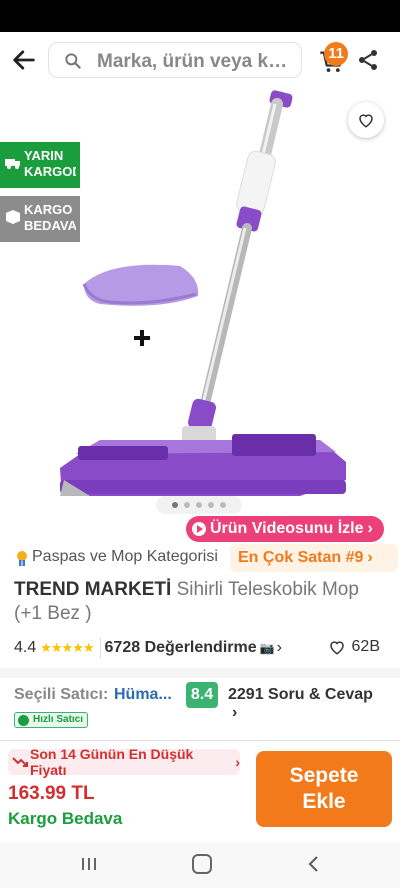 The height and width of the screenshot is (888, 400). I want to click on fast-seller-badge: Hızlı Satıcı, so click(51, 720).